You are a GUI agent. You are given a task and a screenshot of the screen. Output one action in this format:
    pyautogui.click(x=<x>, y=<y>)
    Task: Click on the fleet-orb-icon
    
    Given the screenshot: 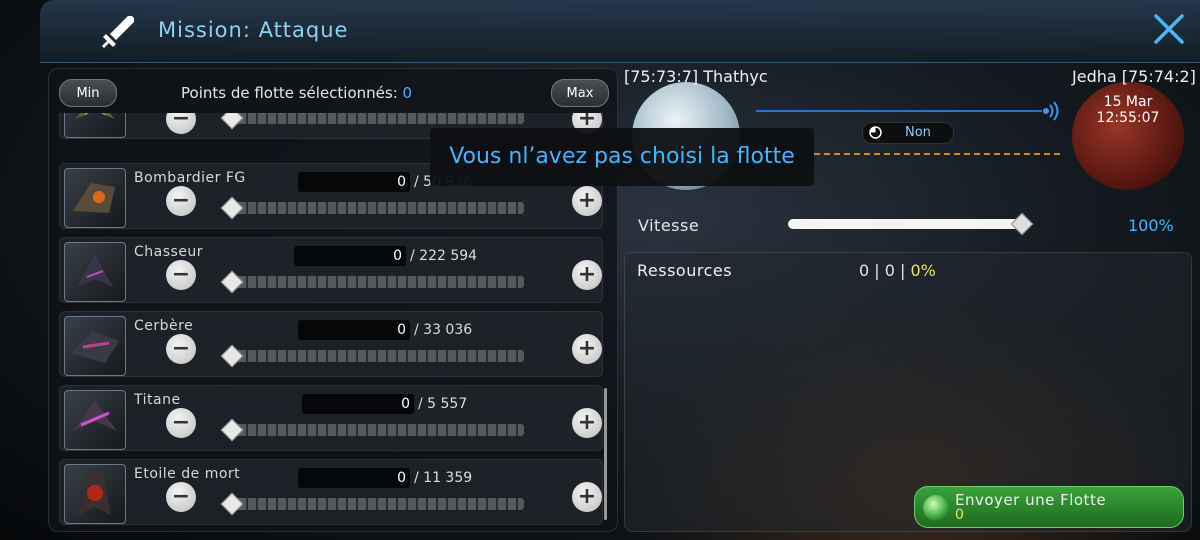 What is the action you would take?
    pyautogui.click(x=936, y=508)
    